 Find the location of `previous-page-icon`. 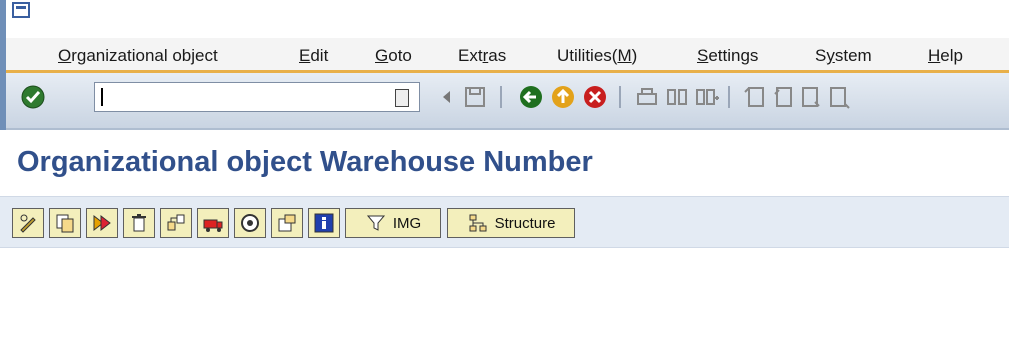

previous-page-icon is located at coordinates (782, 97).